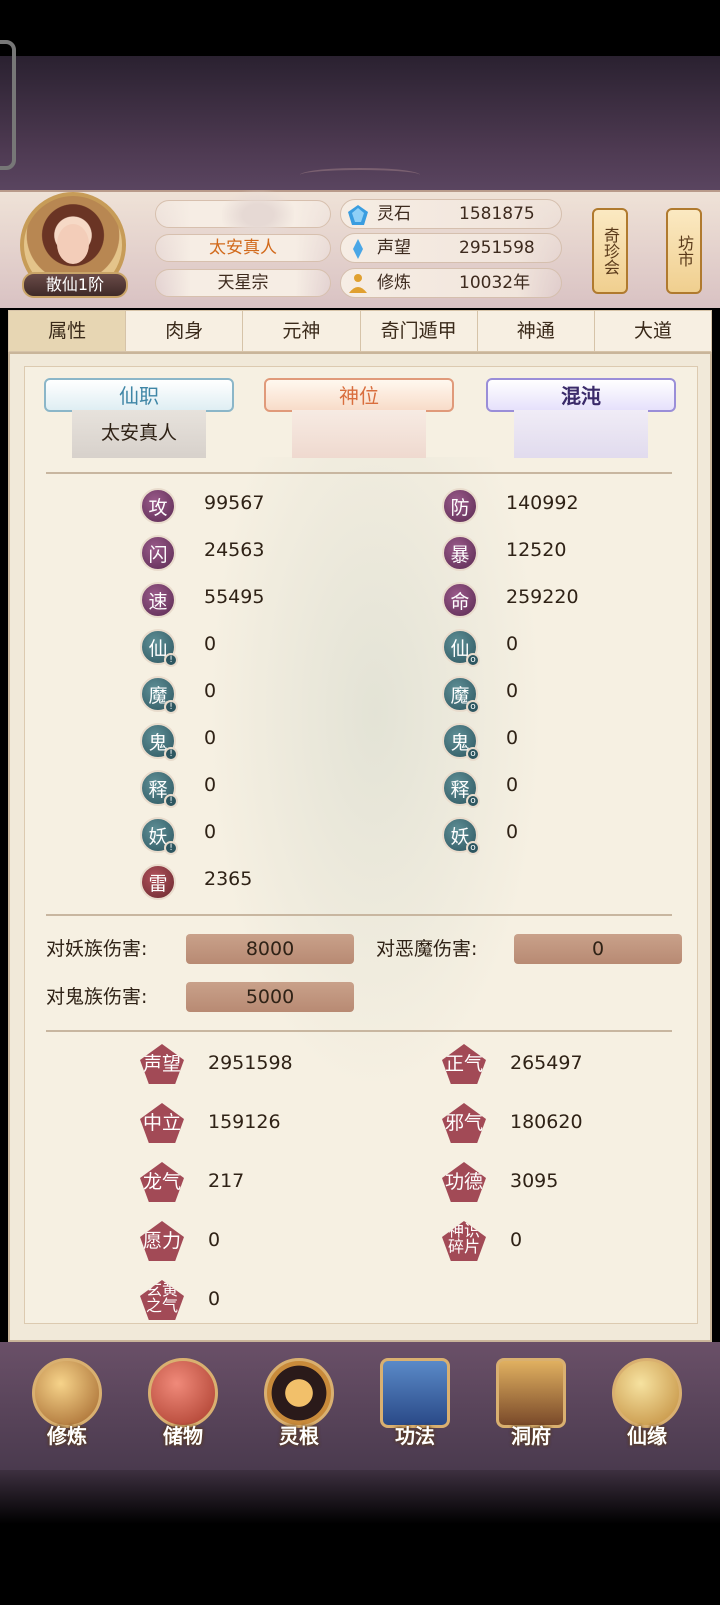 Image resolution: width=720 pixels, height=1605 pixels. Describe the element at coordinates (358, 249) in the screenshot. I see `reputation-crystal-icon` at that location.